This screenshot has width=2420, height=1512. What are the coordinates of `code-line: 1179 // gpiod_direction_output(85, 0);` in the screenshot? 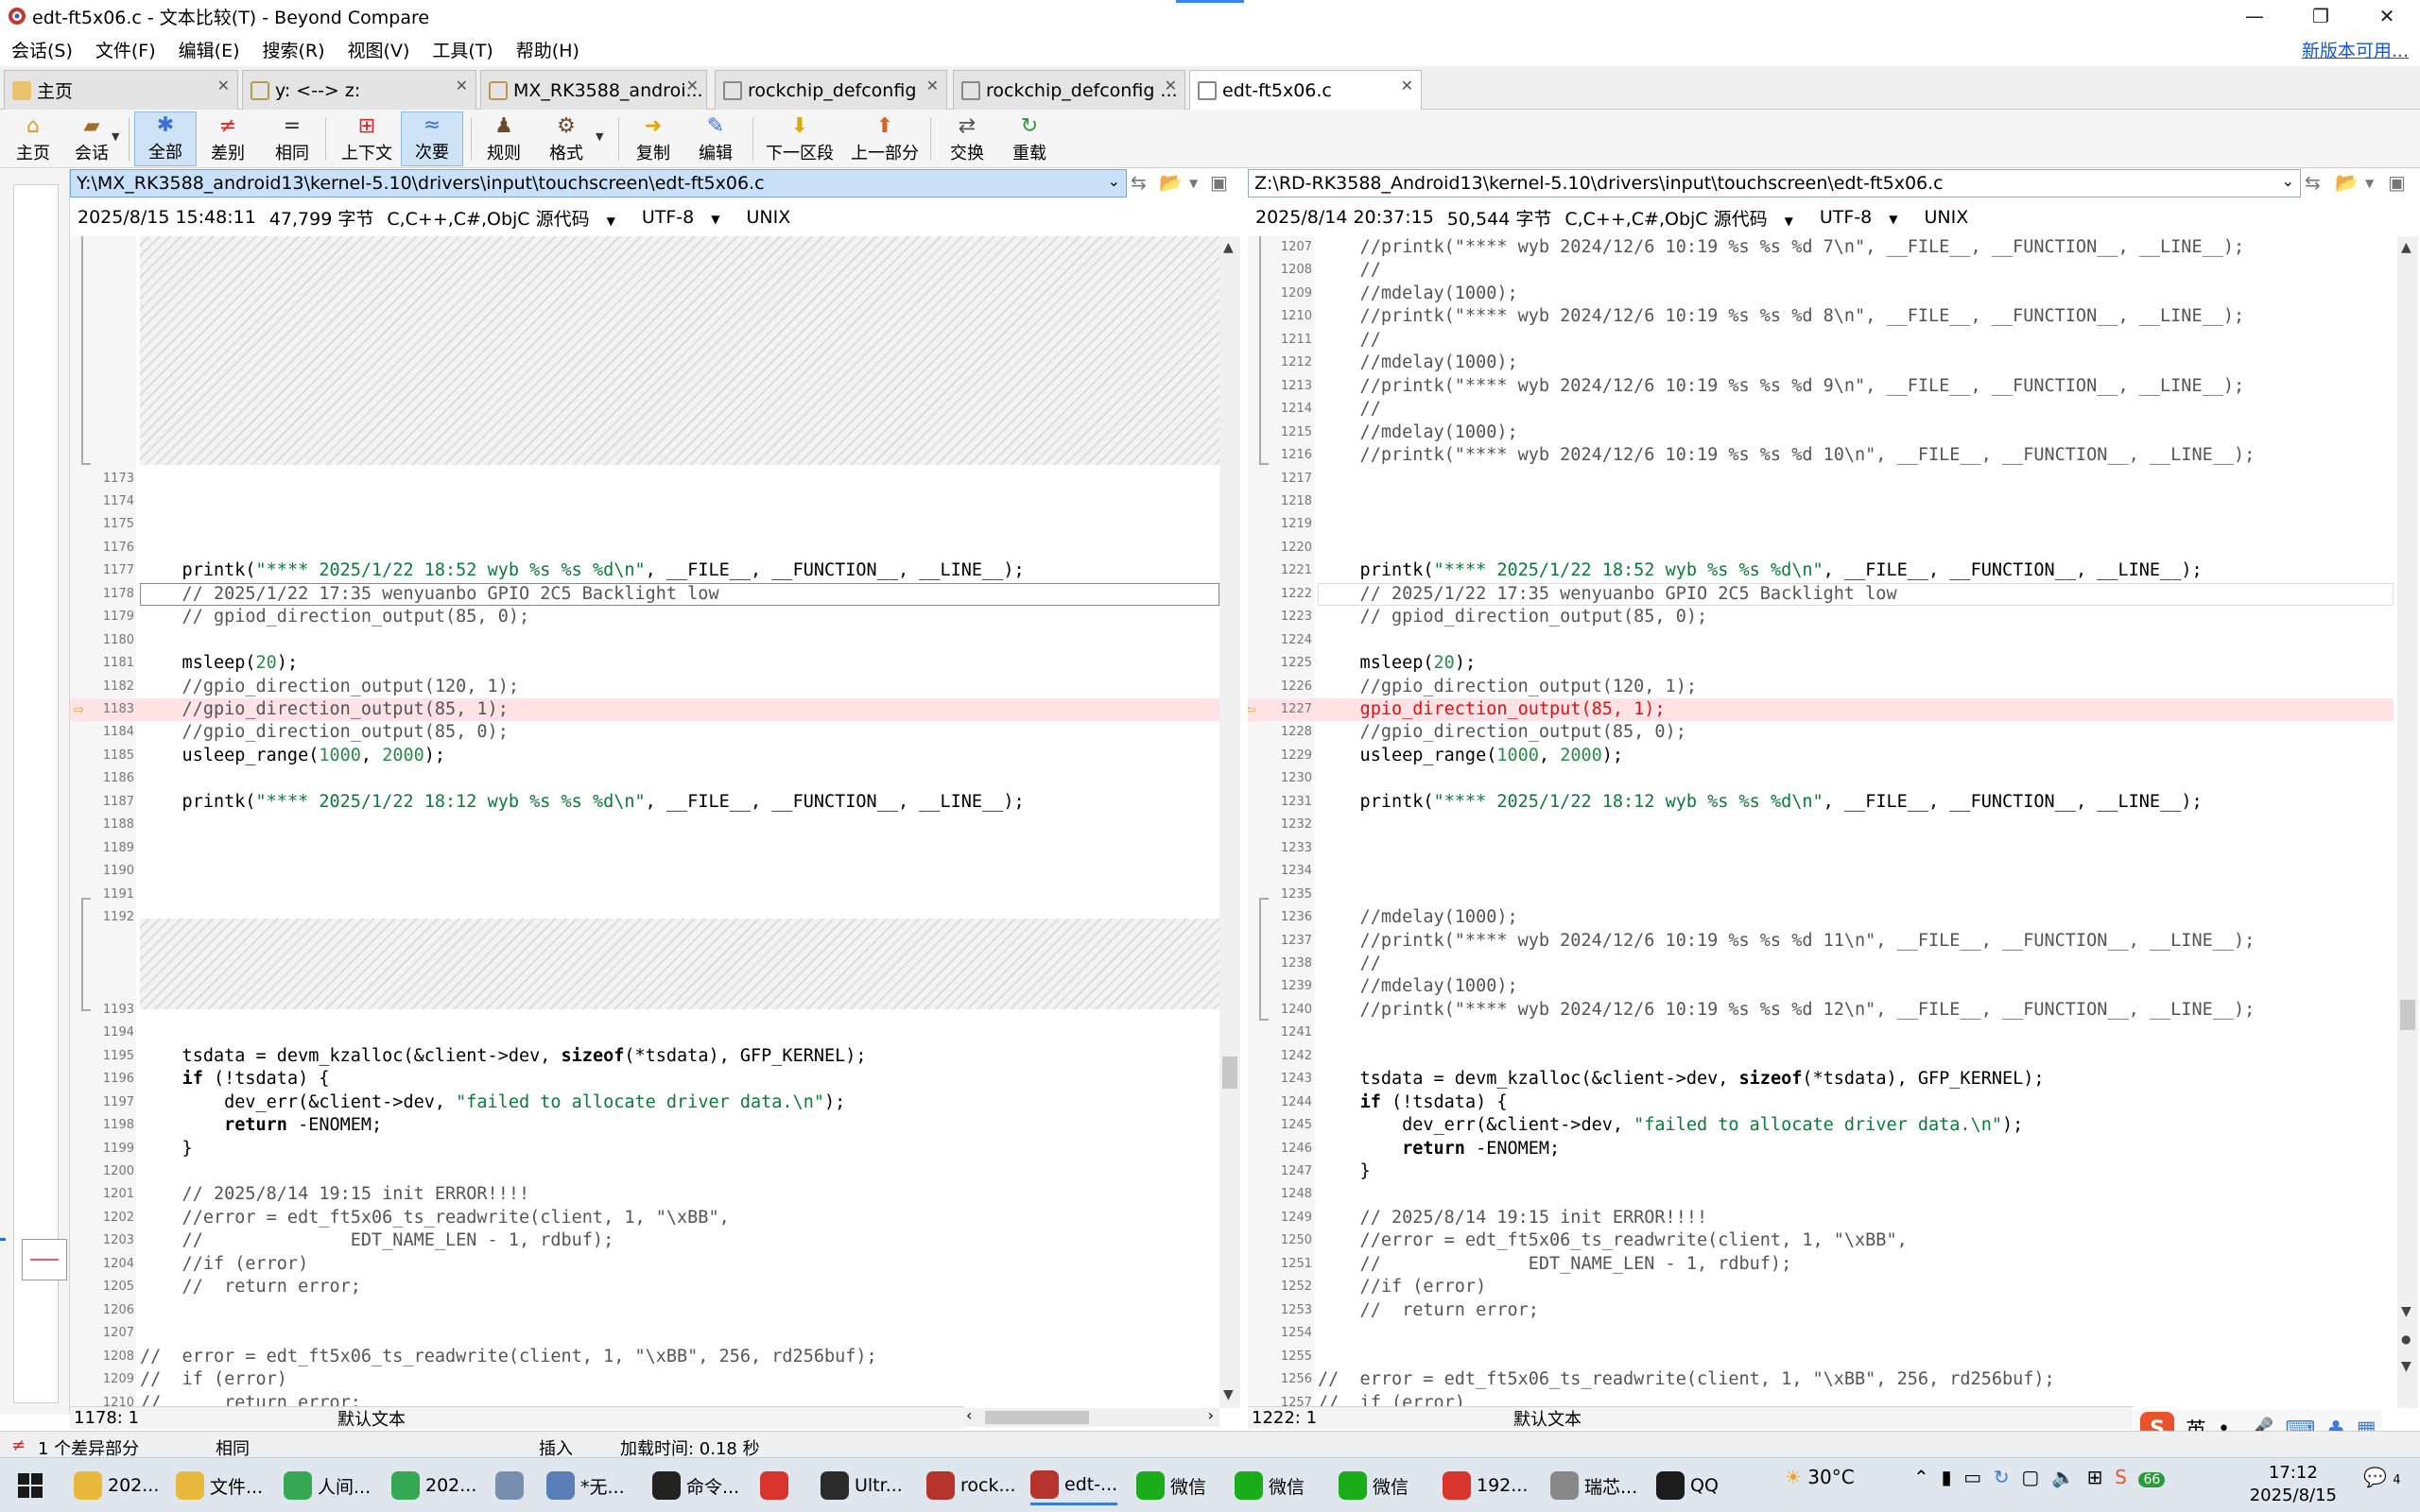 It's located at (644, 617).